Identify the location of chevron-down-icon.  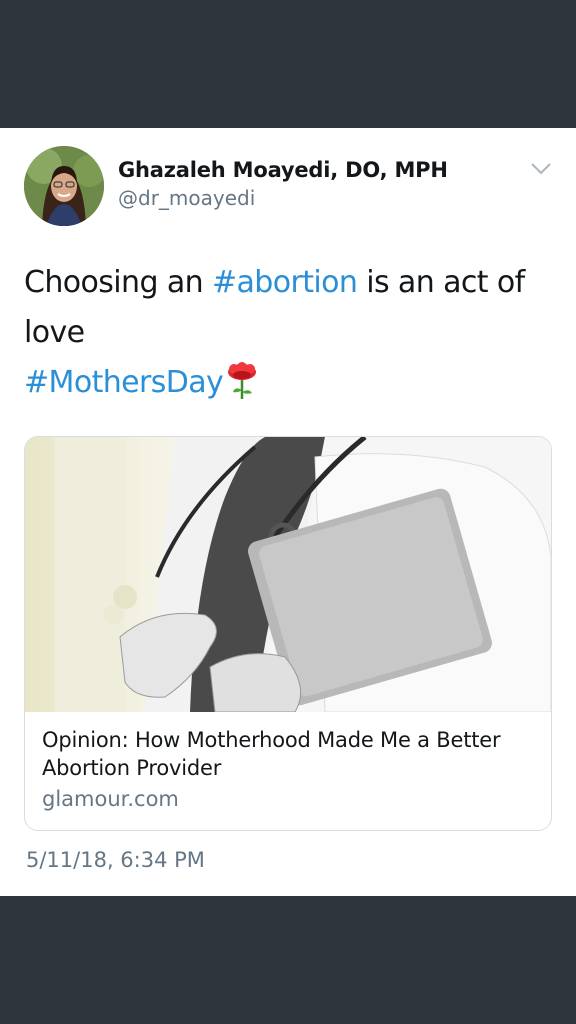
(541, 169).